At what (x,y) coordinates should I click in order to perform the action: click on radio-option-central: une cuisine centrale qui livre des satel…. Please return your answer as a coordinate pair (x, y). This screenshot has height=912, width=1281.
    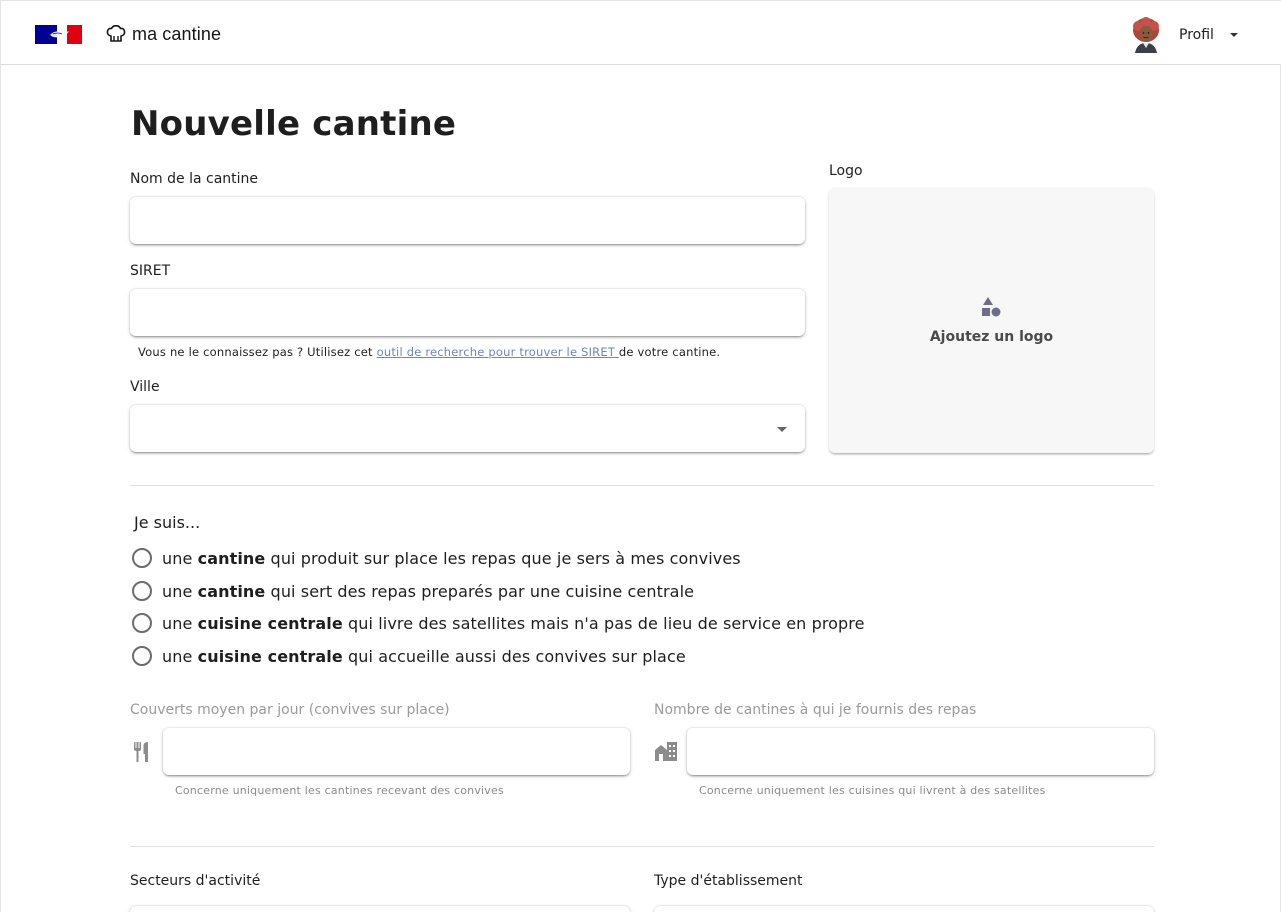
    Looking at the image, I should click on (498, 623).